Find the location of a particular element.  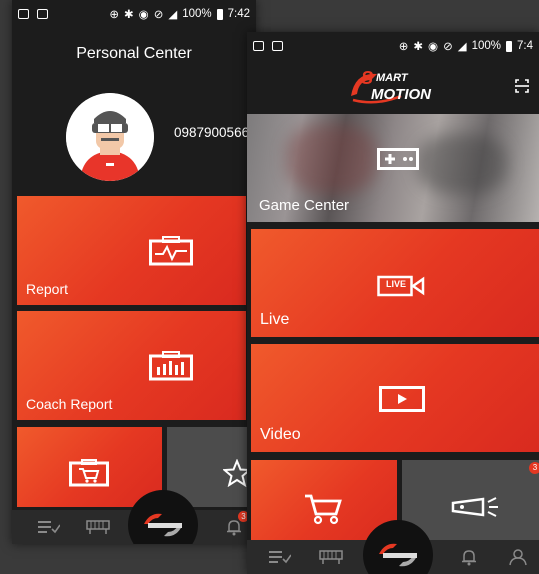

live-badge: LIVE is located at coordinates (395, 284).